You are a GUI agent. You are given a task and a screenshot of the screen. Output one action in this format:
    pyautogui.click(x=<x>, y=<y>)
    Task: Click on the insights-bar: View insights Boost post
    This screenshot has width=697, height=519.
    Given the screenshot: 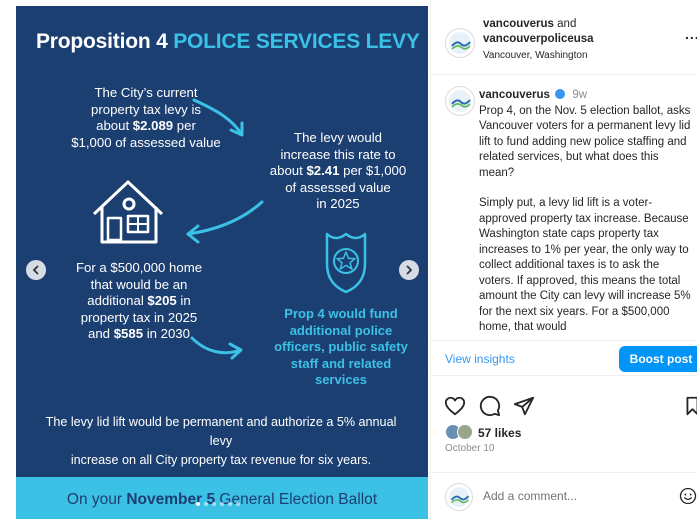 What is the action you would take?
    pyautogui.click(x=564, y=358)
    